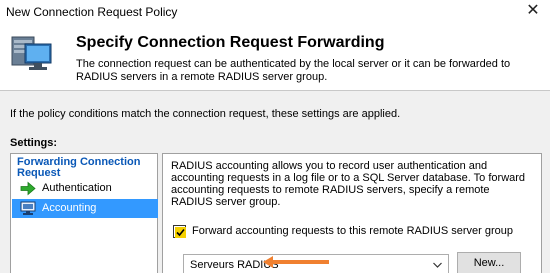 Image resolution: width=550 pixels, height=273 pixels. I want to click on nav-item-label: Authentication, so click(77, 188).